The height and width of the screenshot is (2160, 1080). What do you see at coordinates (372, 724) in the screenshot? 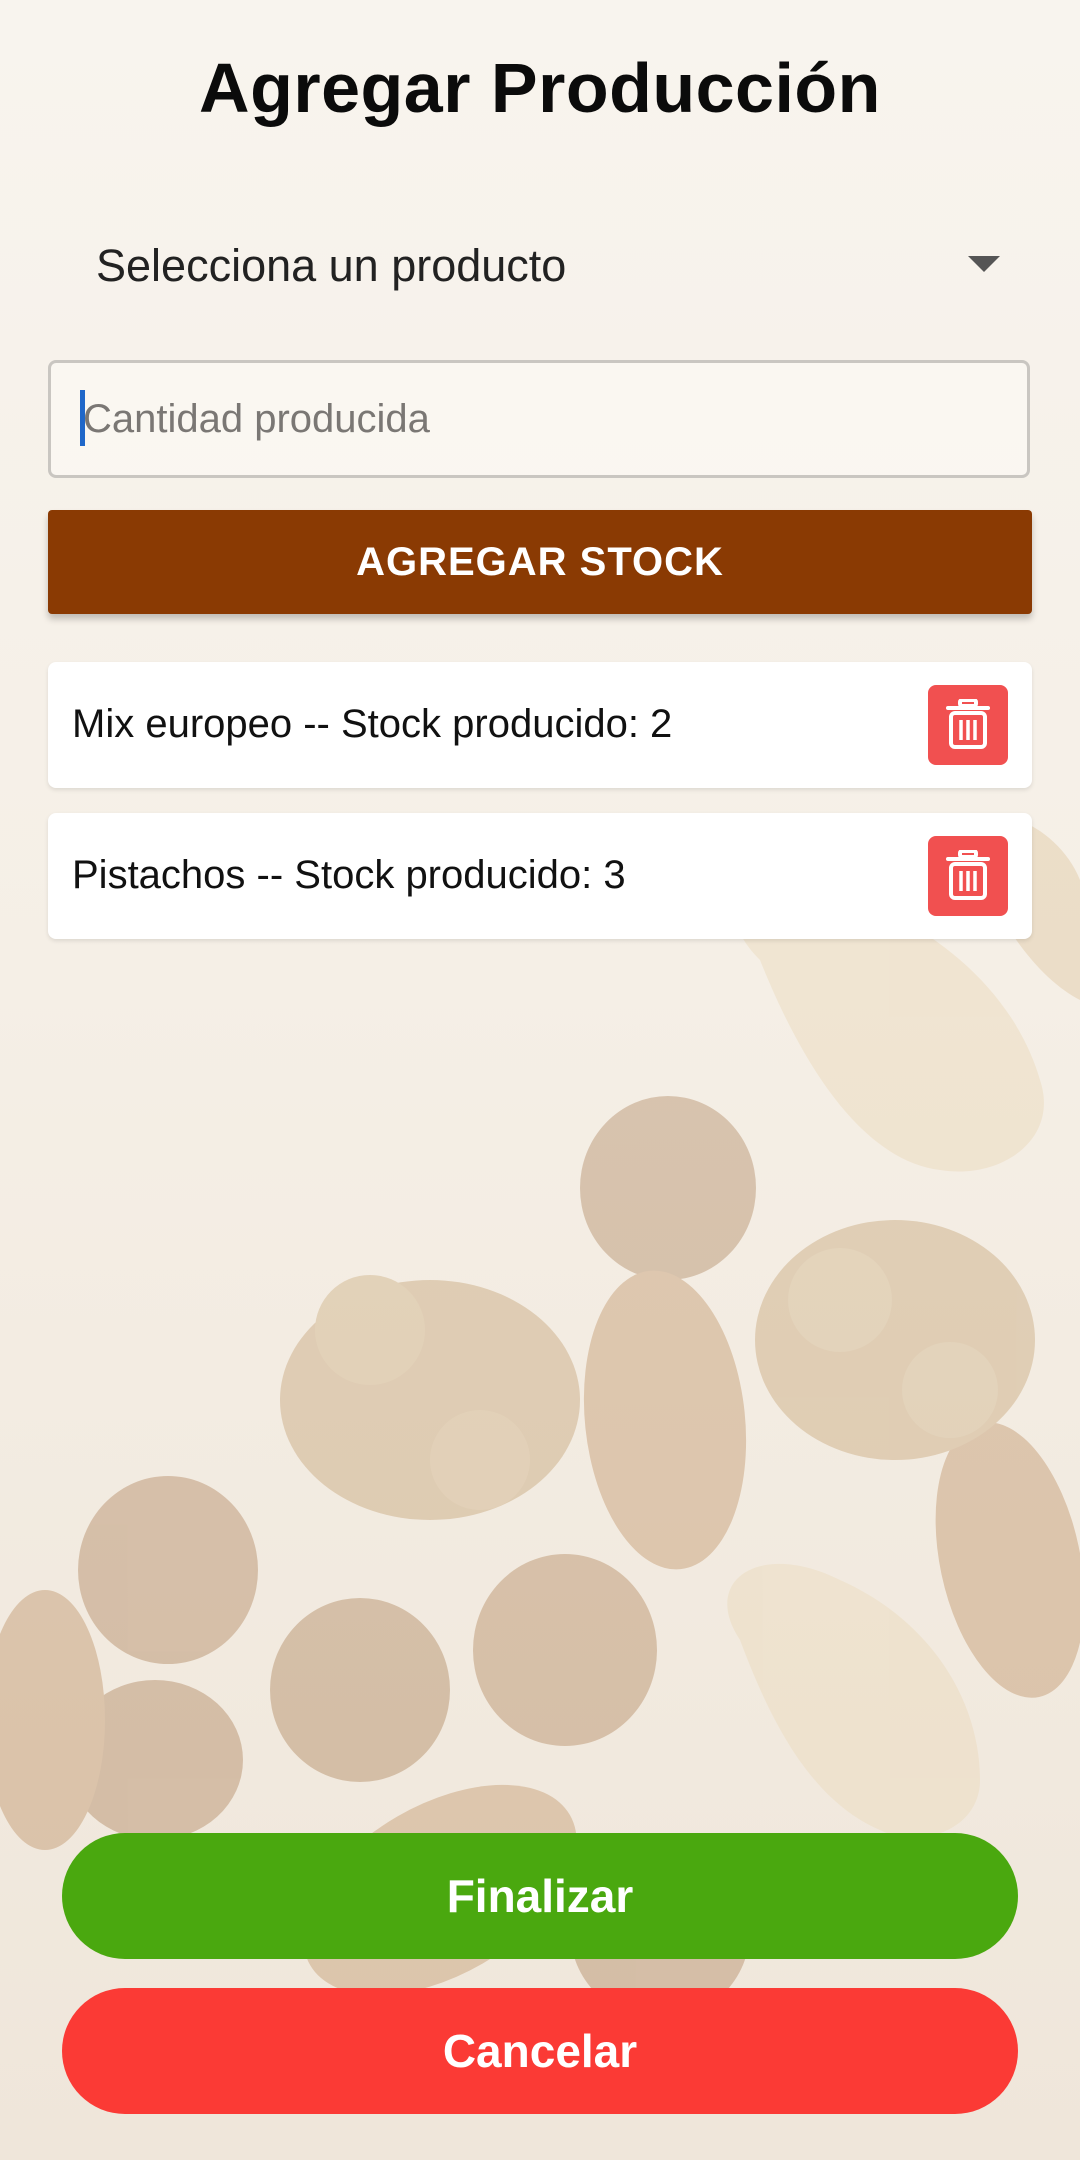
I see `production-item-label: Mix europeo -- Stock producido: 2` at bounding box center [372, 724].